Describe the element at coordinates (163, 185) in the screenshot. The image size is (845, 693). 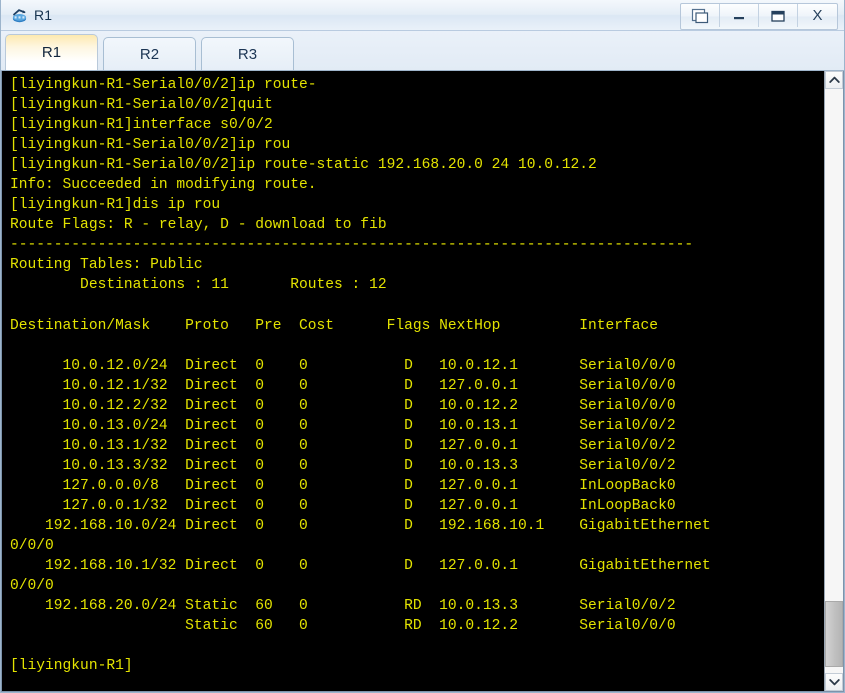
I see `terminal-line: Info: Succeeded in modifying route.` at that location.